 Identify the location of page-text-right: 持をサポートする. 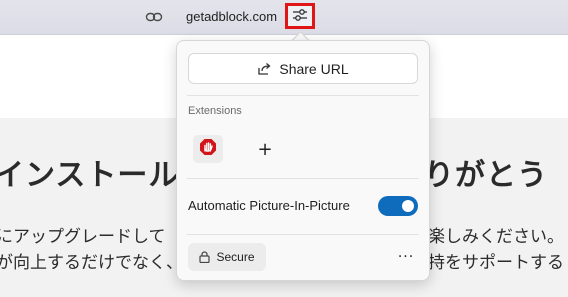
(496, 263).